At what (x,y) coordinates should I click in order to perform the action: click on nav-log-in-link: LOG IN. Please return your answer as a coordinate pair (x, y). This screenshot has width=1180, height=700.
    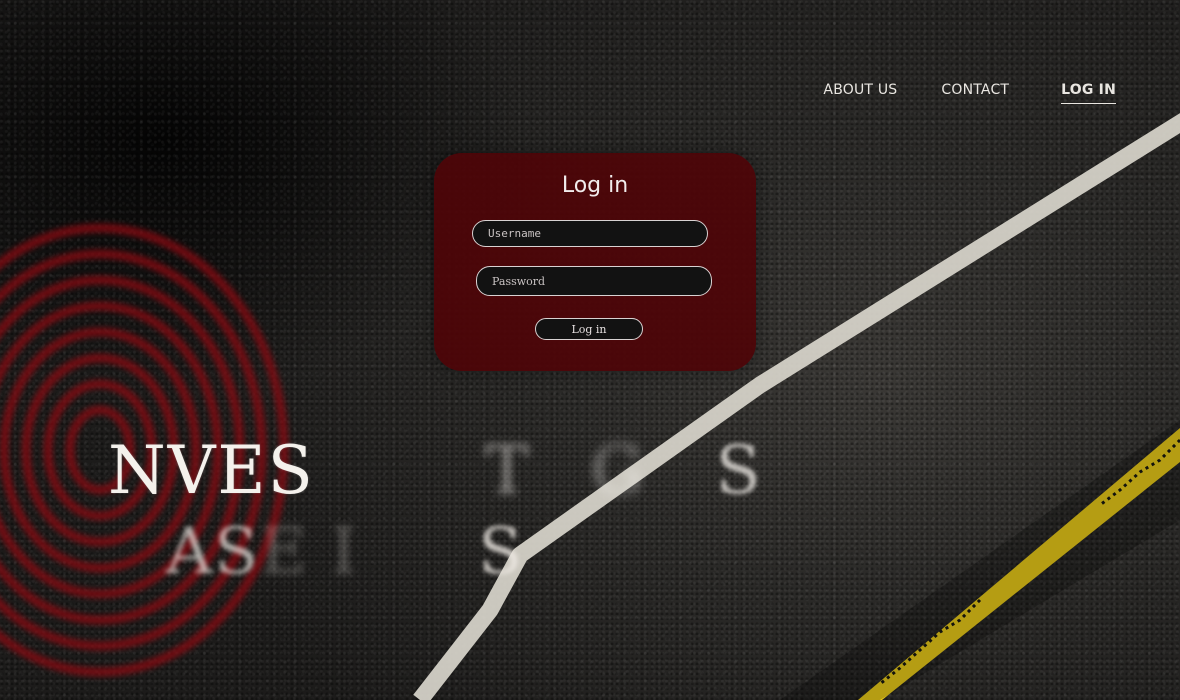
    Looking at the image, I should click on (1088, 93).